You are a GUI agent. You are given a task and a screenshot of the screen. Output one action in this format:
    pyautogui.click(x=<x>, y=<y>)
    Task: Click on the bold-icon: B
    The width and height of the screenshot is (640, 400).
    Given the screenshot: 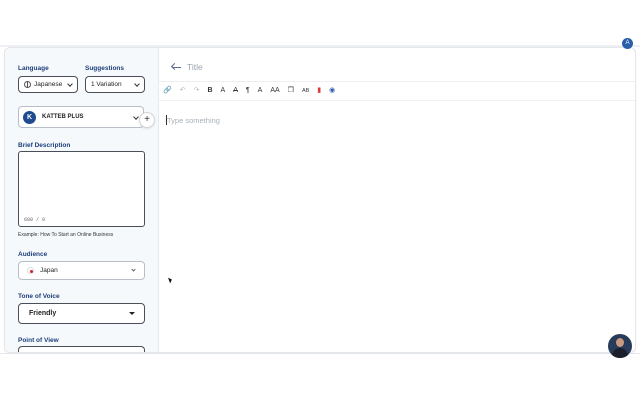 What is the action you would take?
    pyautogui.click(x=209, y=91)
    